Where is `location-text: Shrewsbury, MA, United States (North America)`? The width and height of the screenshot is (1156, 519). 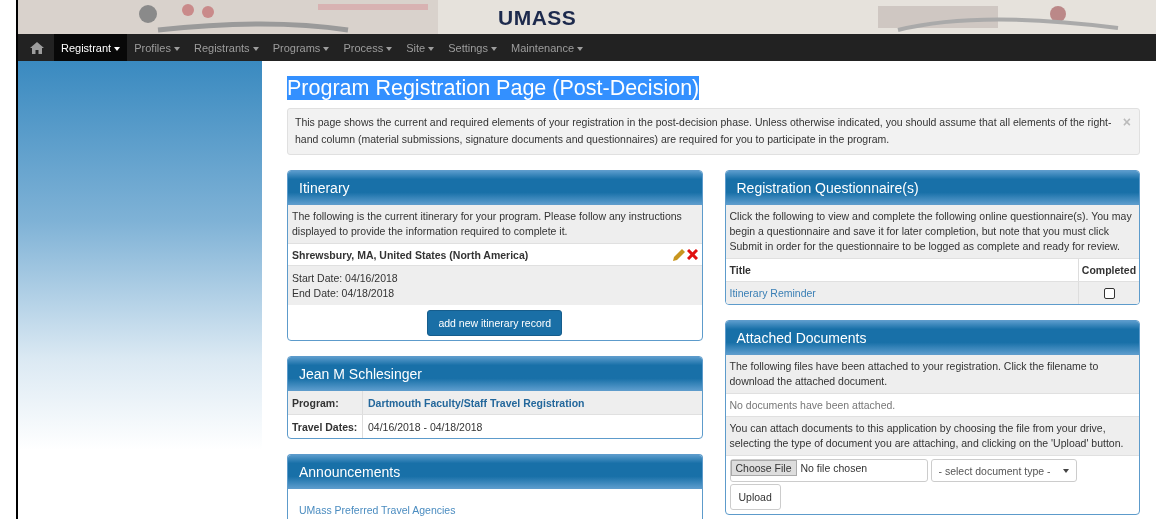 location-text: Shrewsbury, MA, United States (North America) is located at coordinates (410, 254).